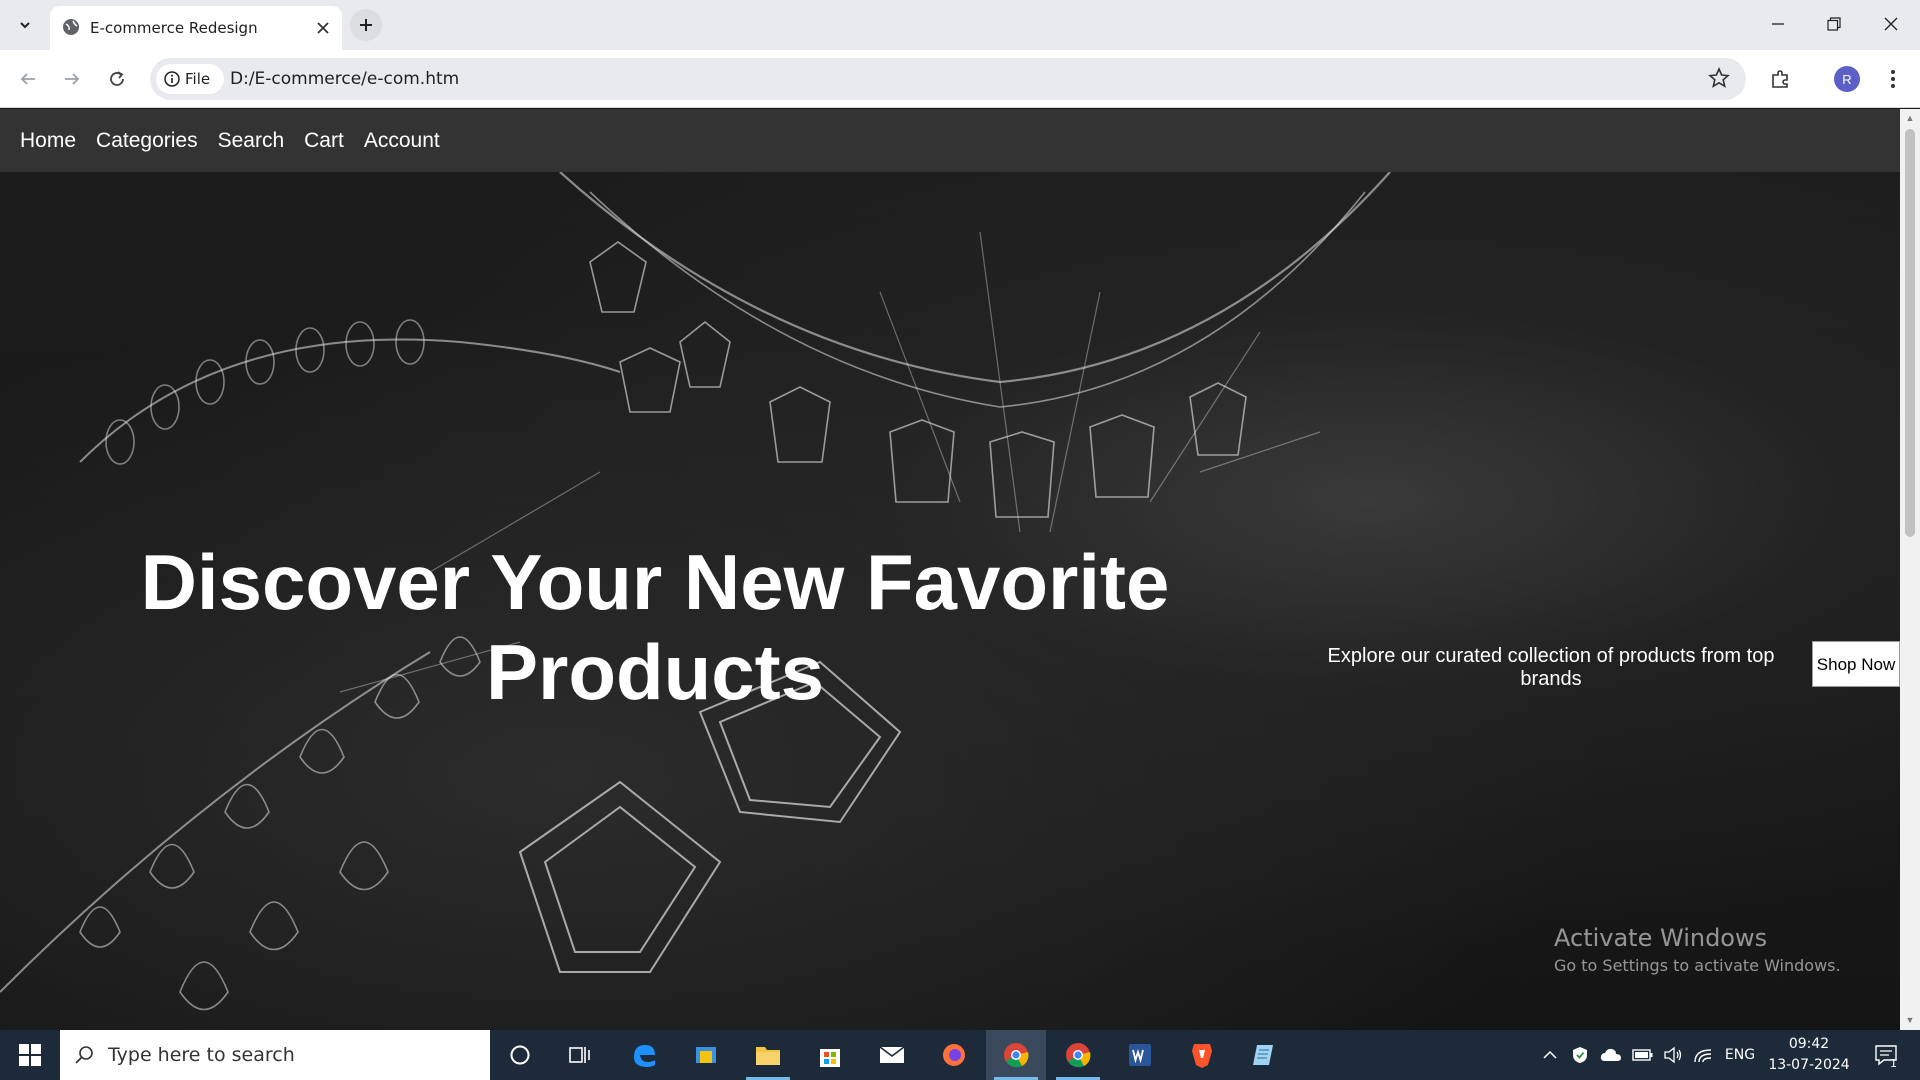 Image resolution: width=1920 pixels, height=1080 pixels. I want to click on mail-app, so click(892, 1055).